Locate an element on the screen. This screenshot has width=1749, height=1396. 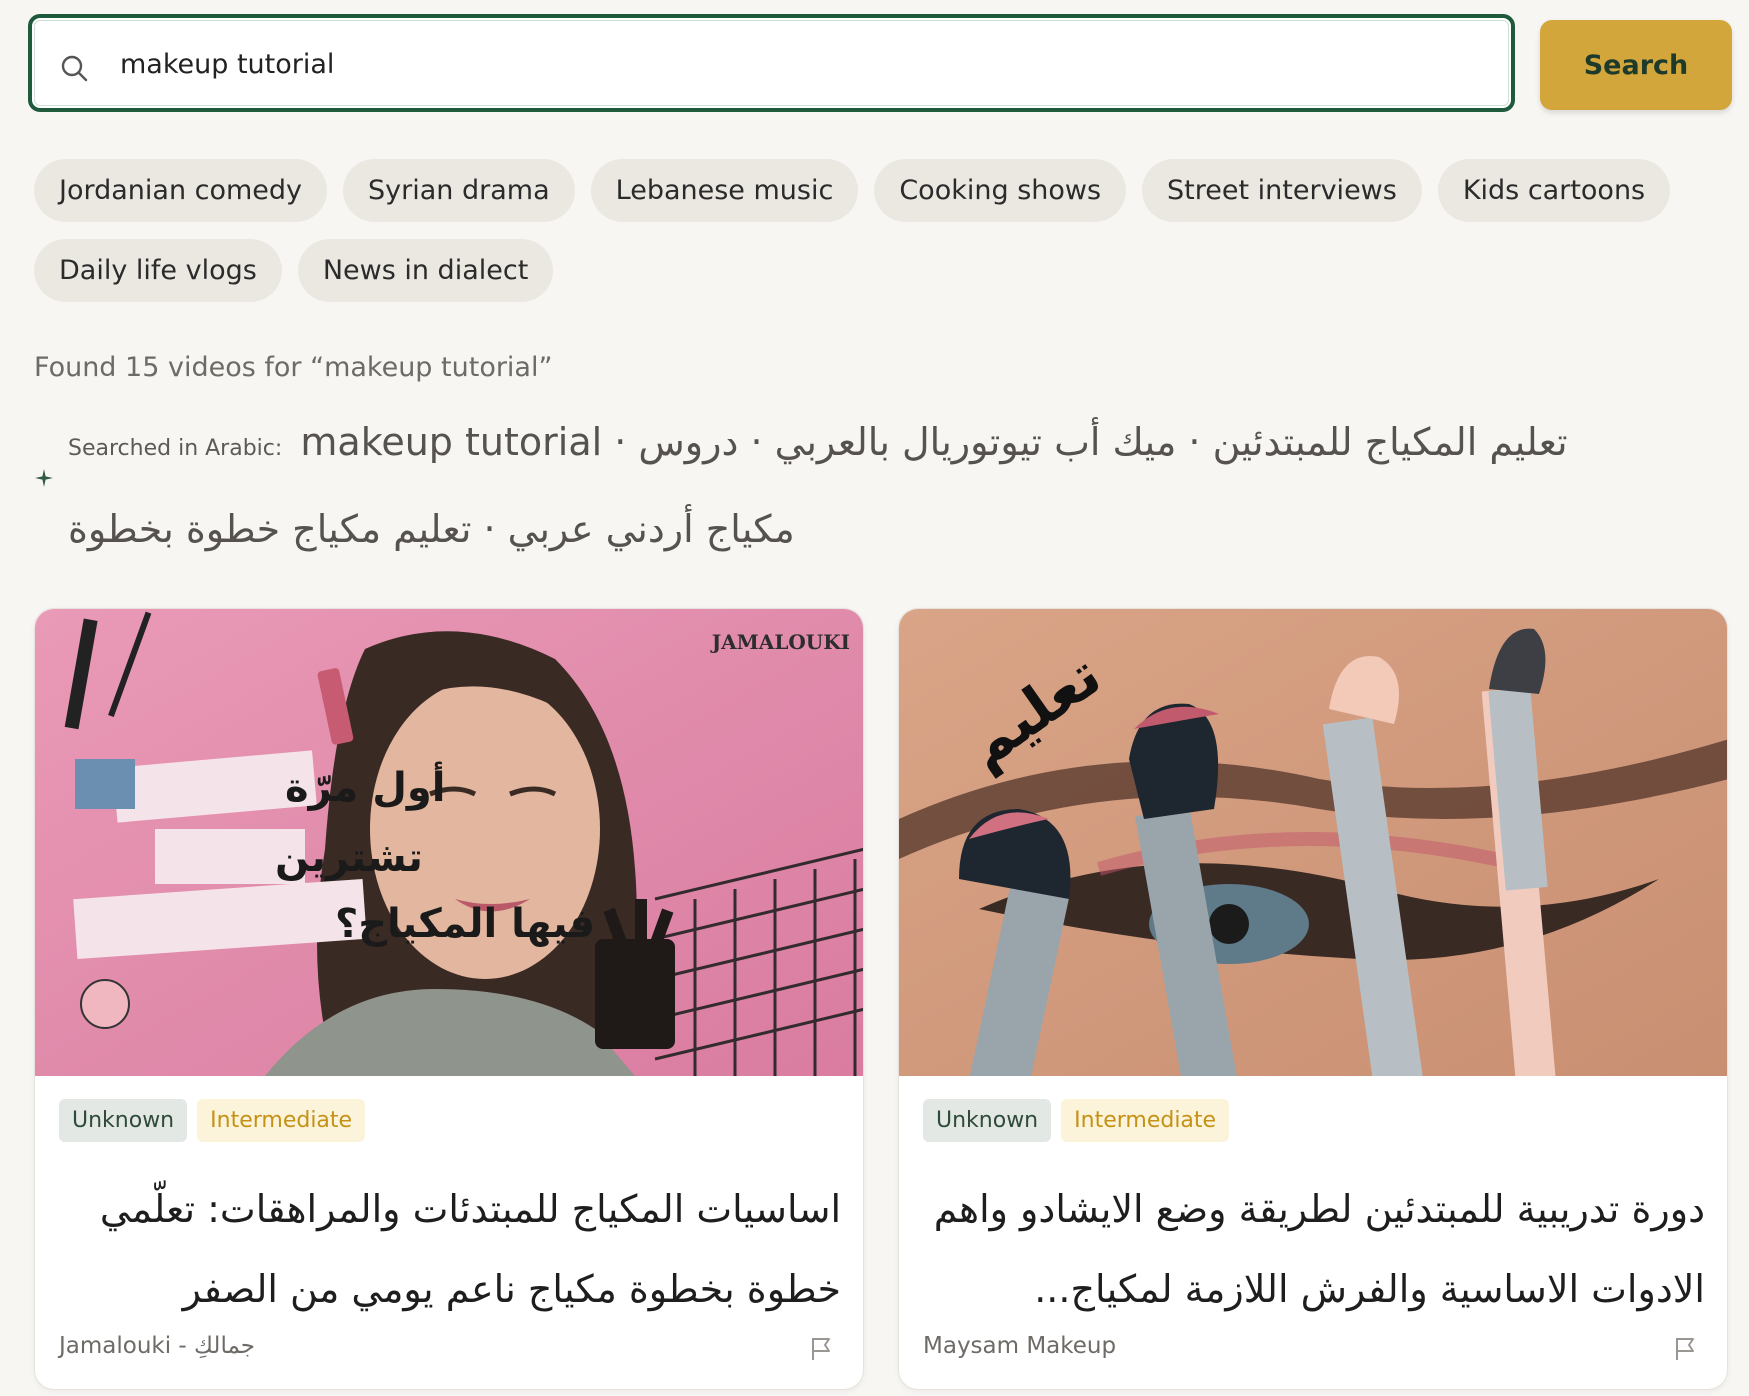
search-box is located at coordinates (771, 63).